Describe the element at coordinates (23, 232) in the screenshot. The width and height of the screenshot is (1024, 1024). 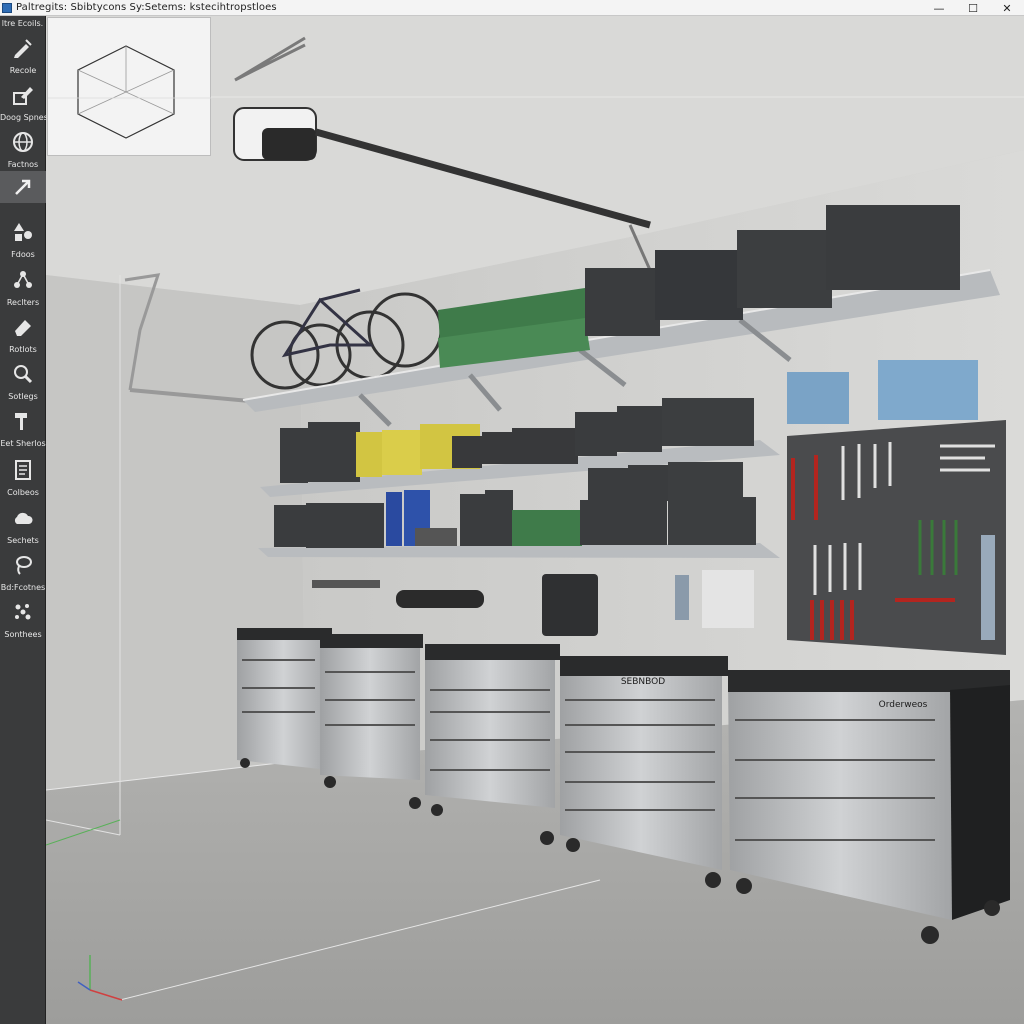
I see `shapes-icon` at that location.